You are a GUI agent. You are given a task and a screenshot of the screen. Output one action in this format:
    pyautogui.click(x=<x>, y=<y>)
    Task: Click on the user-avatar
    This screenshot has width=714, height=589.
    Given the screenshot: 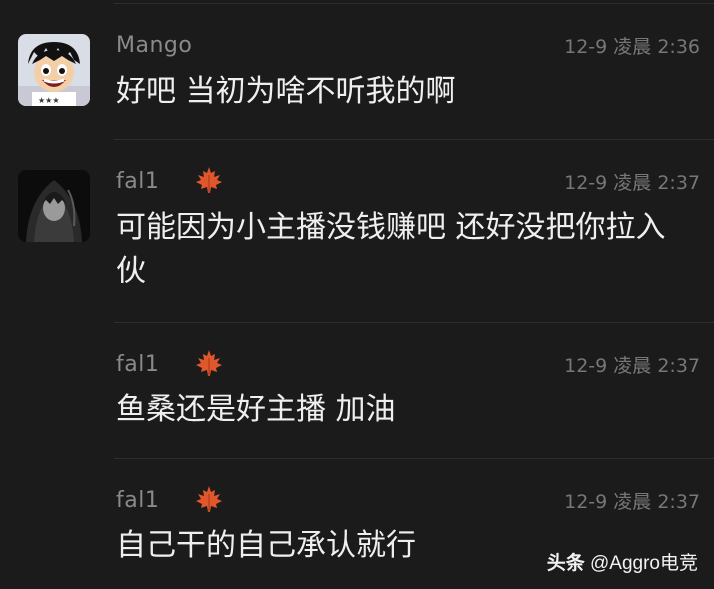 What is the action you would take?
    pyautogui.click(x=54, y=206)
    